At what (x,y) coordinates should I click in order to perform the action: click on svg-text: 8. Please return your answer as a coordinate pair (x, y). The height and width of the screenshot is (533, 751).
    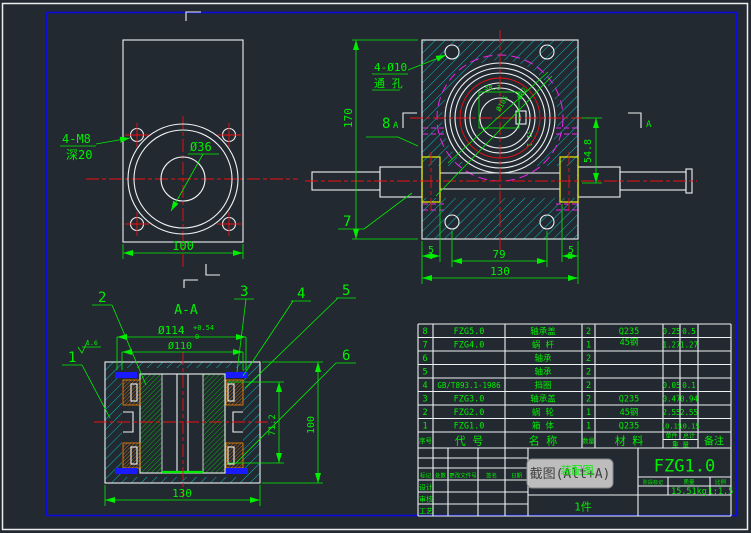
    Looking at the image, I should click on (424, 332).